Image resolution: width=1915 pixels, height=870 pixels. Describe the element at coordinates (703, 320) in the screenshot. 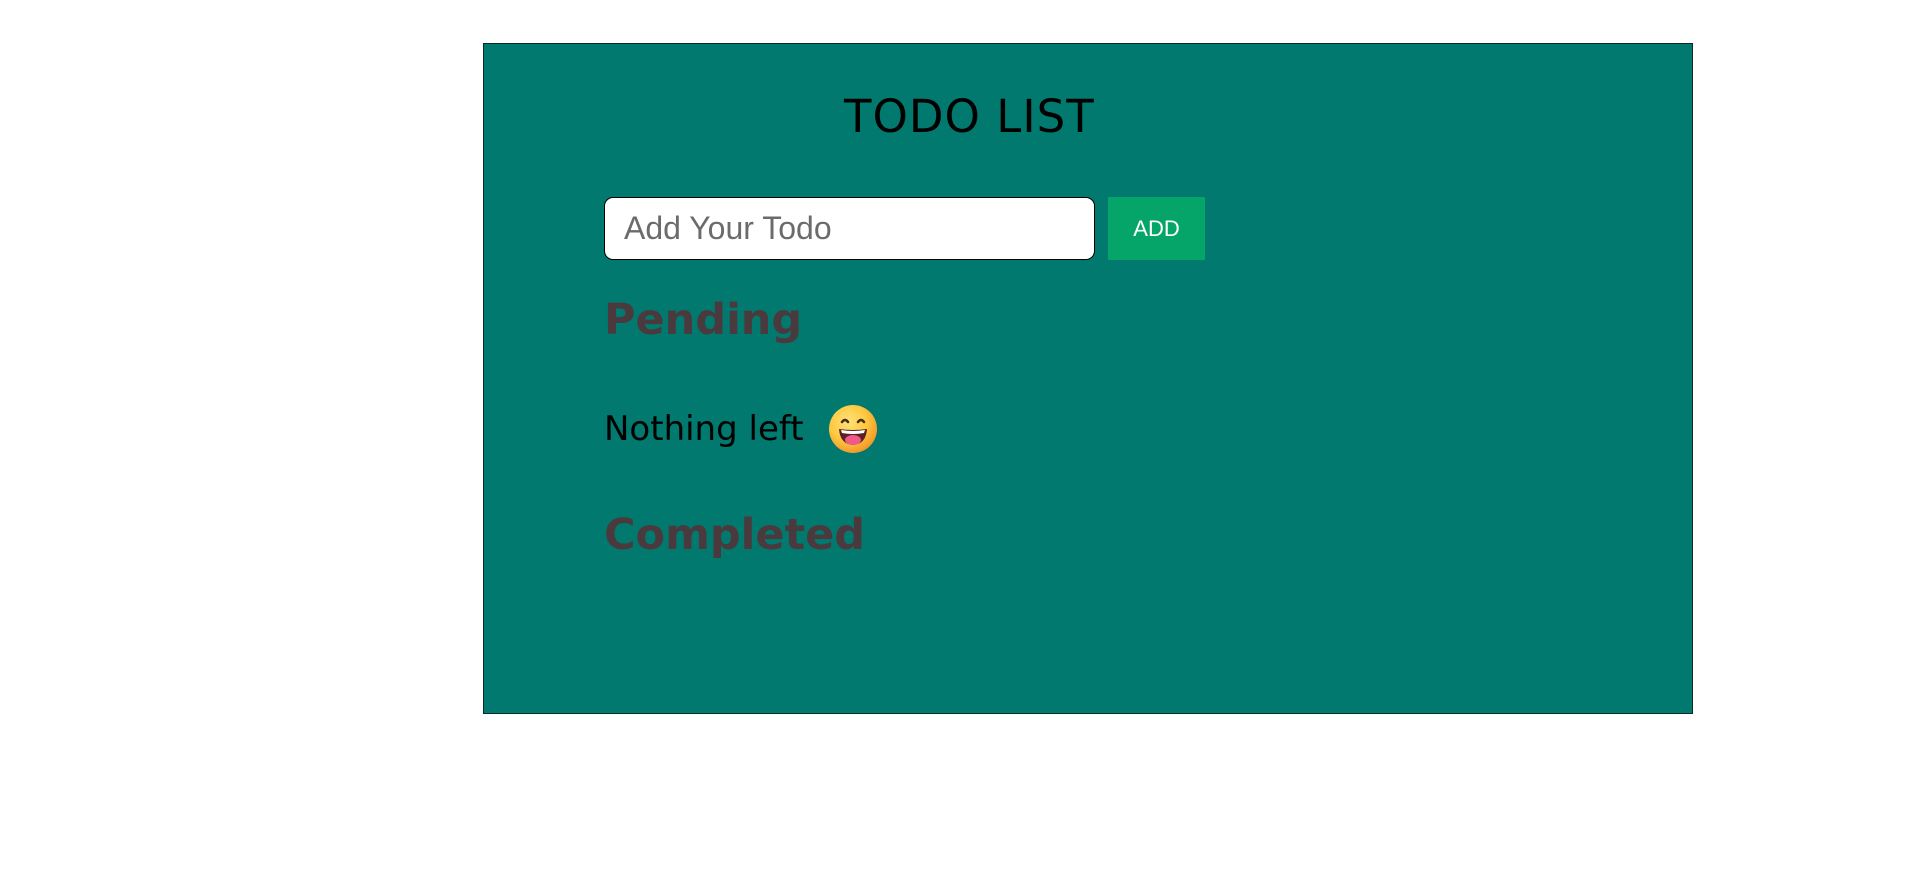

I see `pending-heading: Pending` at that location.